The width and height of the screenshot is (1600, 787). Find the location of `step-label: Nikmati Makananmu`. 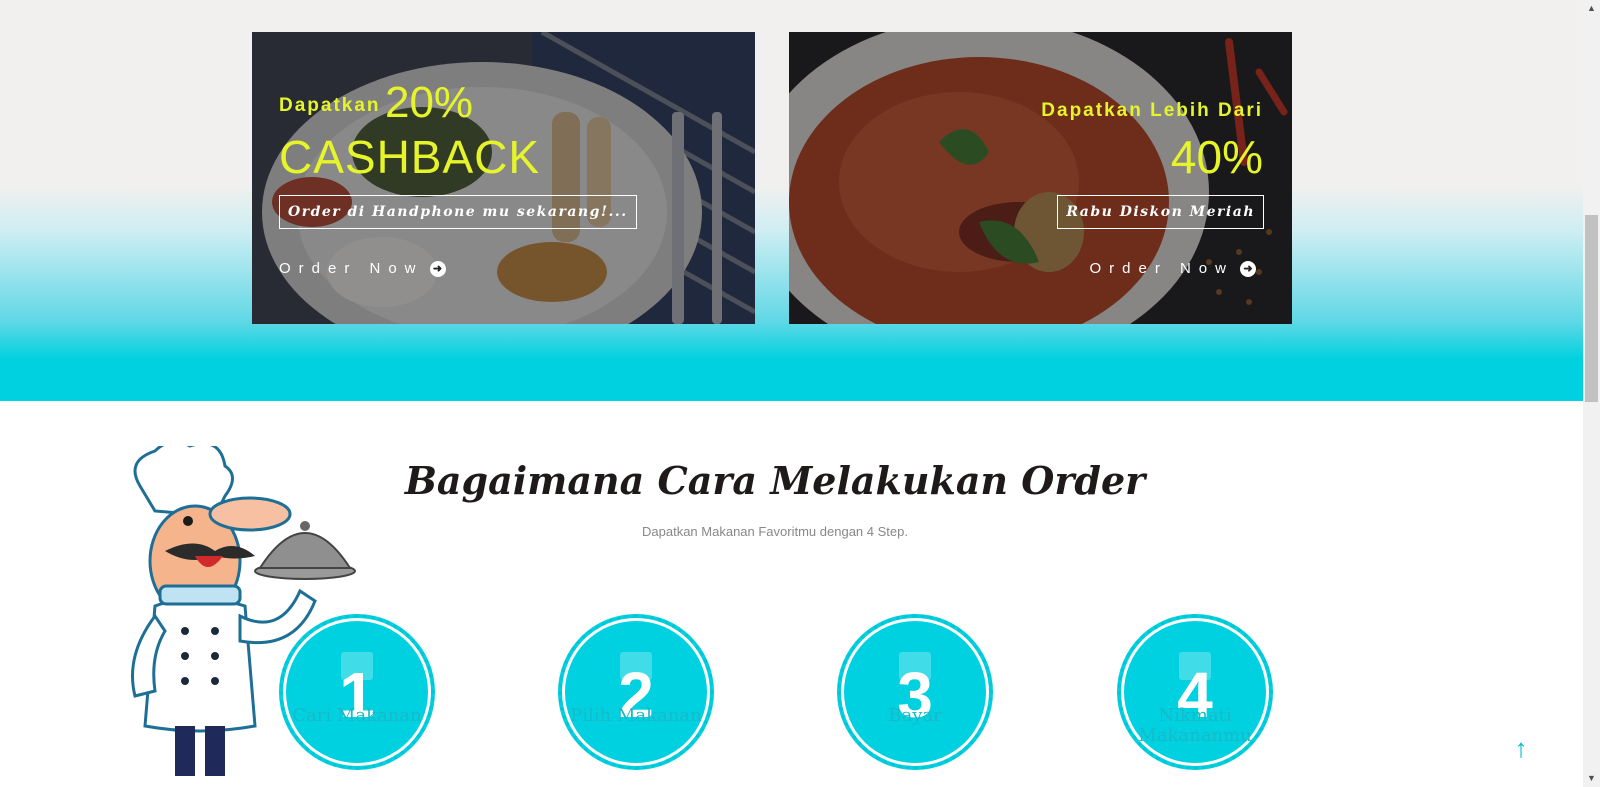

step-label: Nikmati Makananmu is located at coordinates (1195, 725).